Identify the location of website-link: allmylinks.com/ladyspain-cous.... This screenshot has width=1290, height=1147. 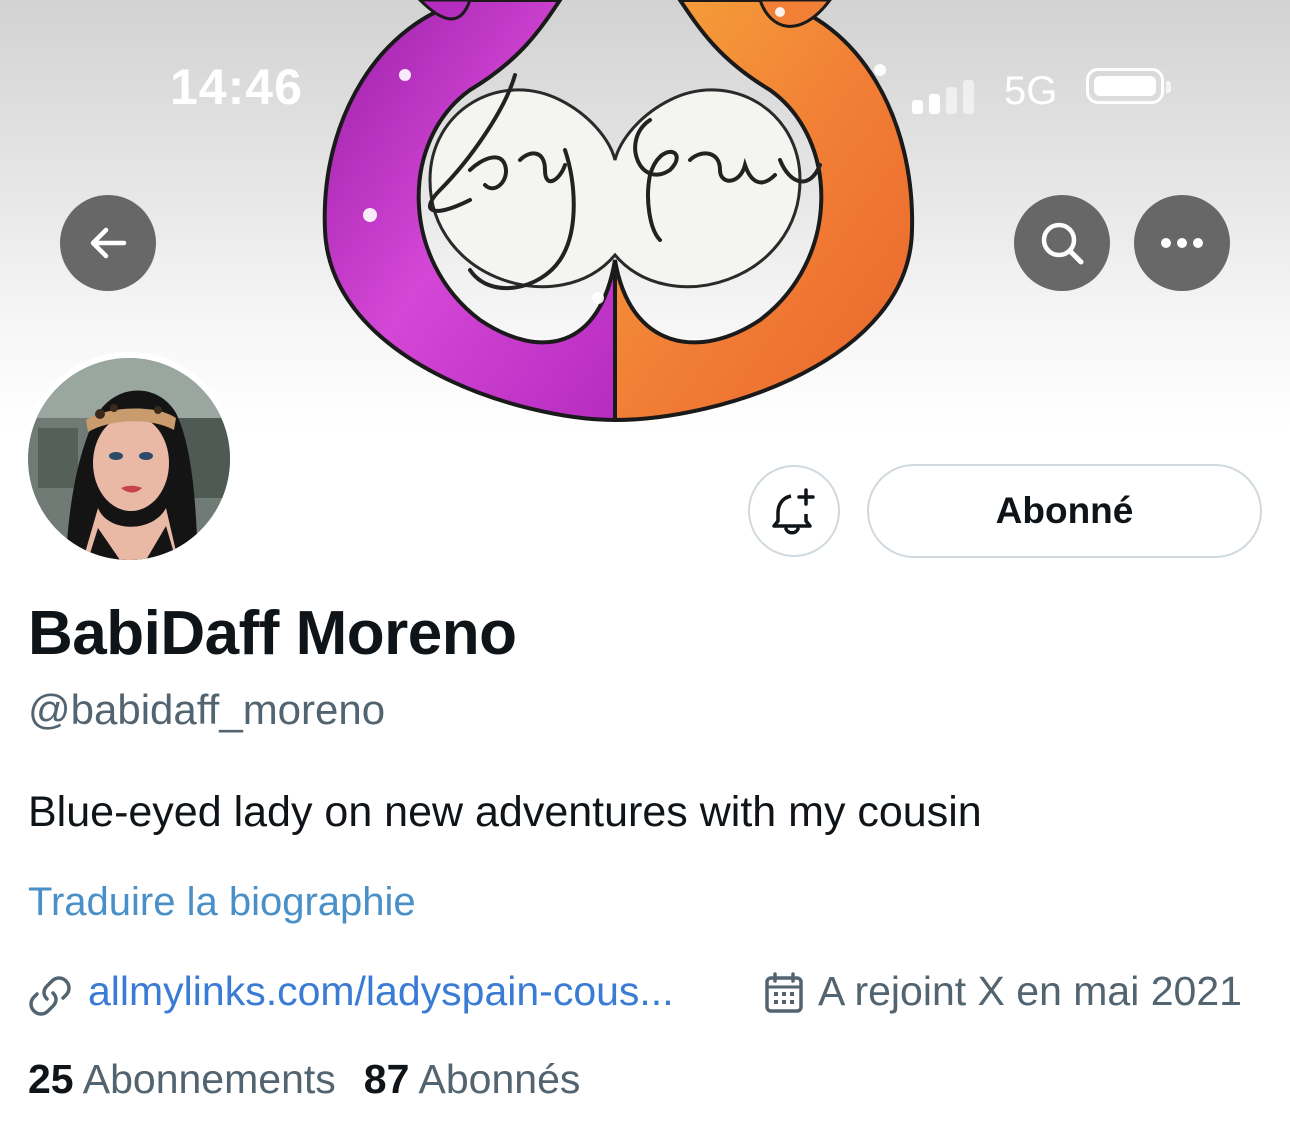
(381, 991).